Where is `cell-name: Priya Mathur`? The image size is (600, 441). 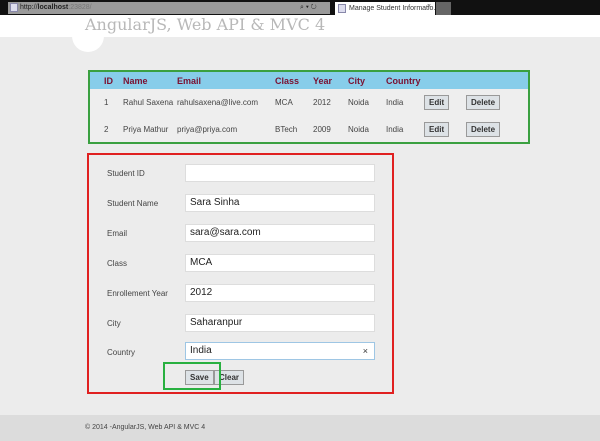 cell-name: Priya Mathur is located at coordinates (146, 129).